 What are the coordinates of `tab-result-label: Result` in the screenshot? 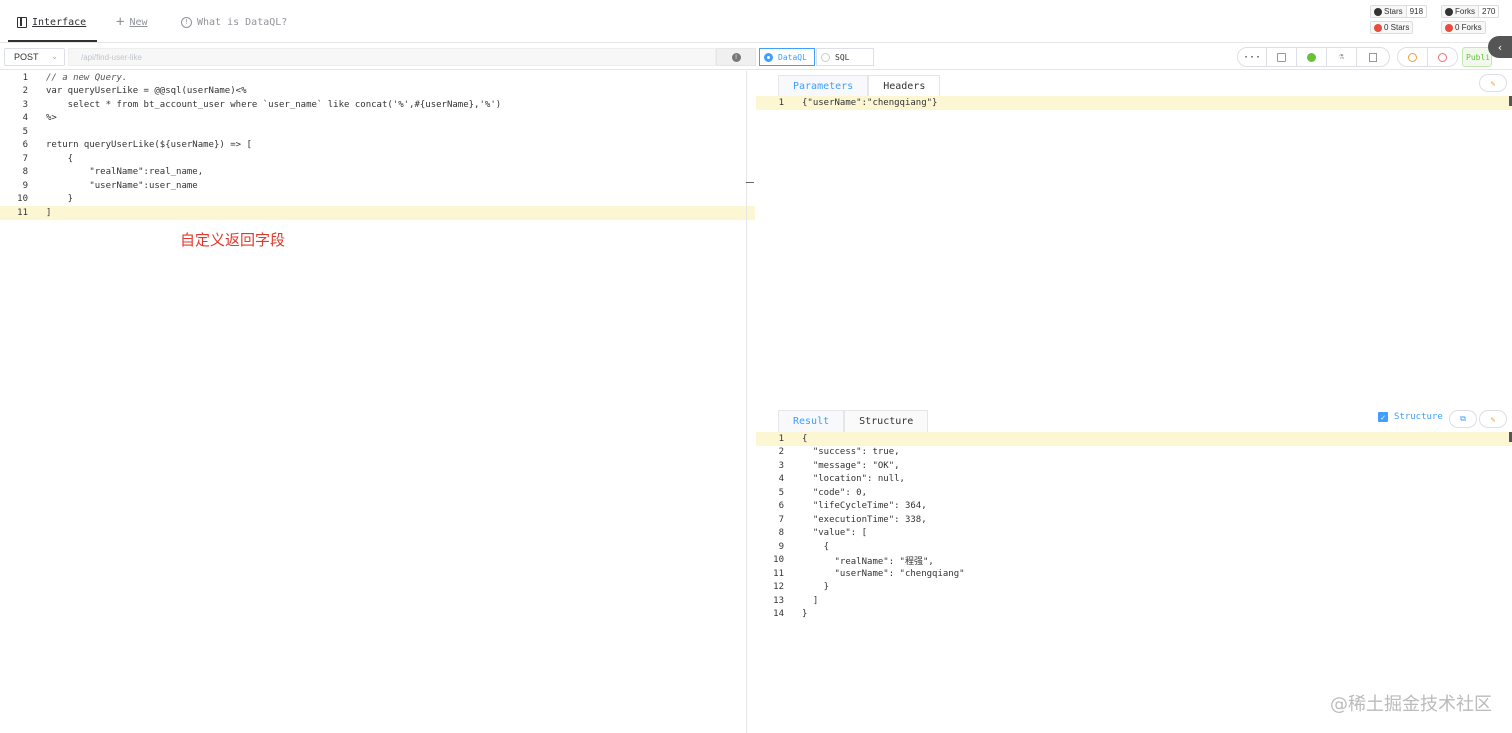 It's located at (811, 421).